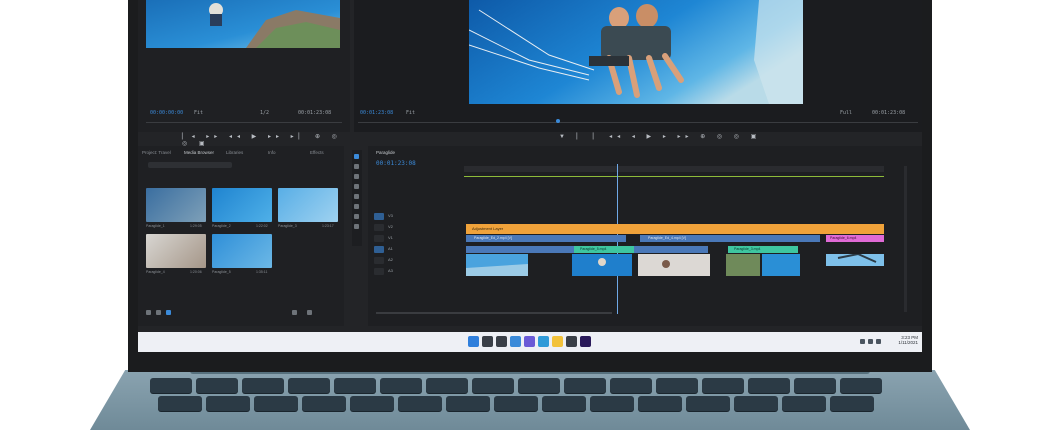 This screenshot has height=430, width=1060. What do you see at coordinates (889, 113) in the screenshot?
I see `program-timecode-out: 00:01:23:08` at bounding box center [889, 113].